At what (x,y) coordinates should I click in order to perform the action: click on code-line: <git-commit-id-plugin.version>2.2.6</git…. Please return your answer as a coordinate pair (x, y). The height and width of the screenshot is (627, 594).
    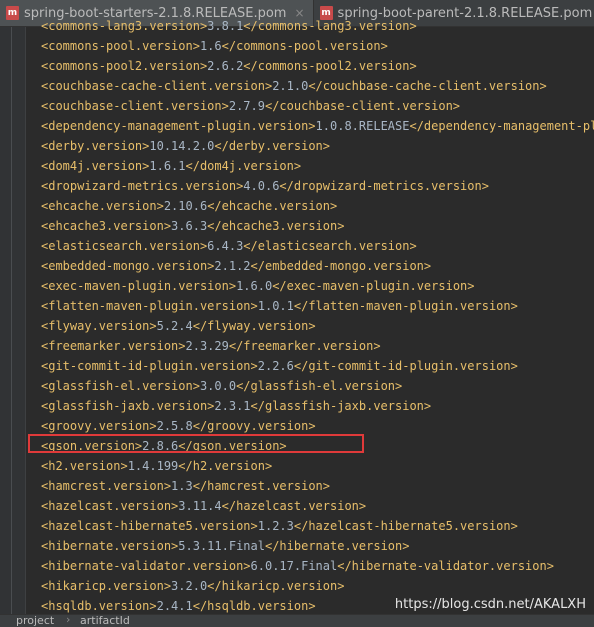
    Looking at the image, I should click on (317, 366).